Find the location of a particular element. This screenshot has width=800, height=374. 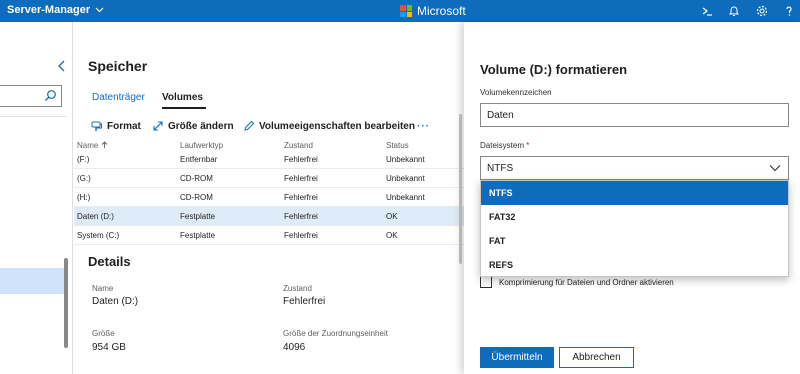

pencil-icon is located at coordinates (249, 125).